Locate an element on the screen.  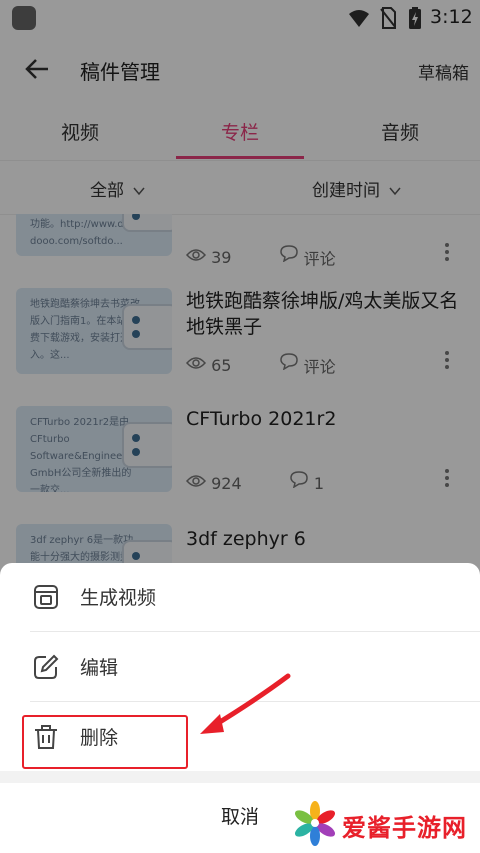
edit-label: 编辑 is located at coordinates (99, 668).